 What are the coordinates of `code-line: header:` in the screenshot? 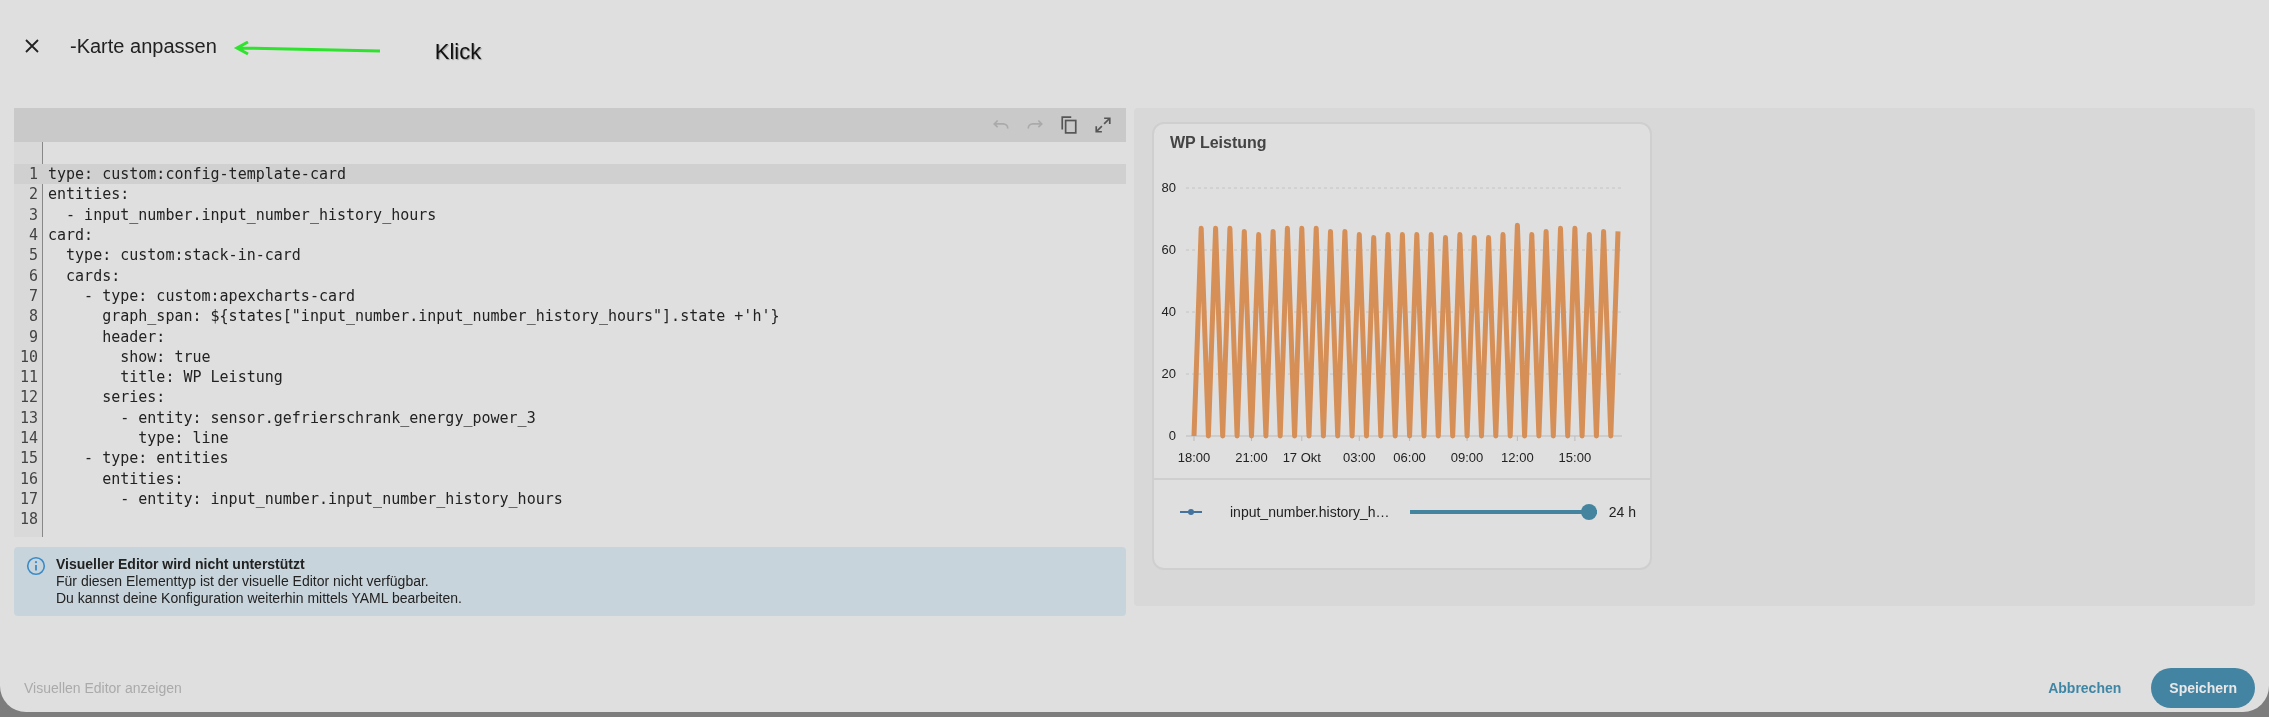 It's located at (133, 336).